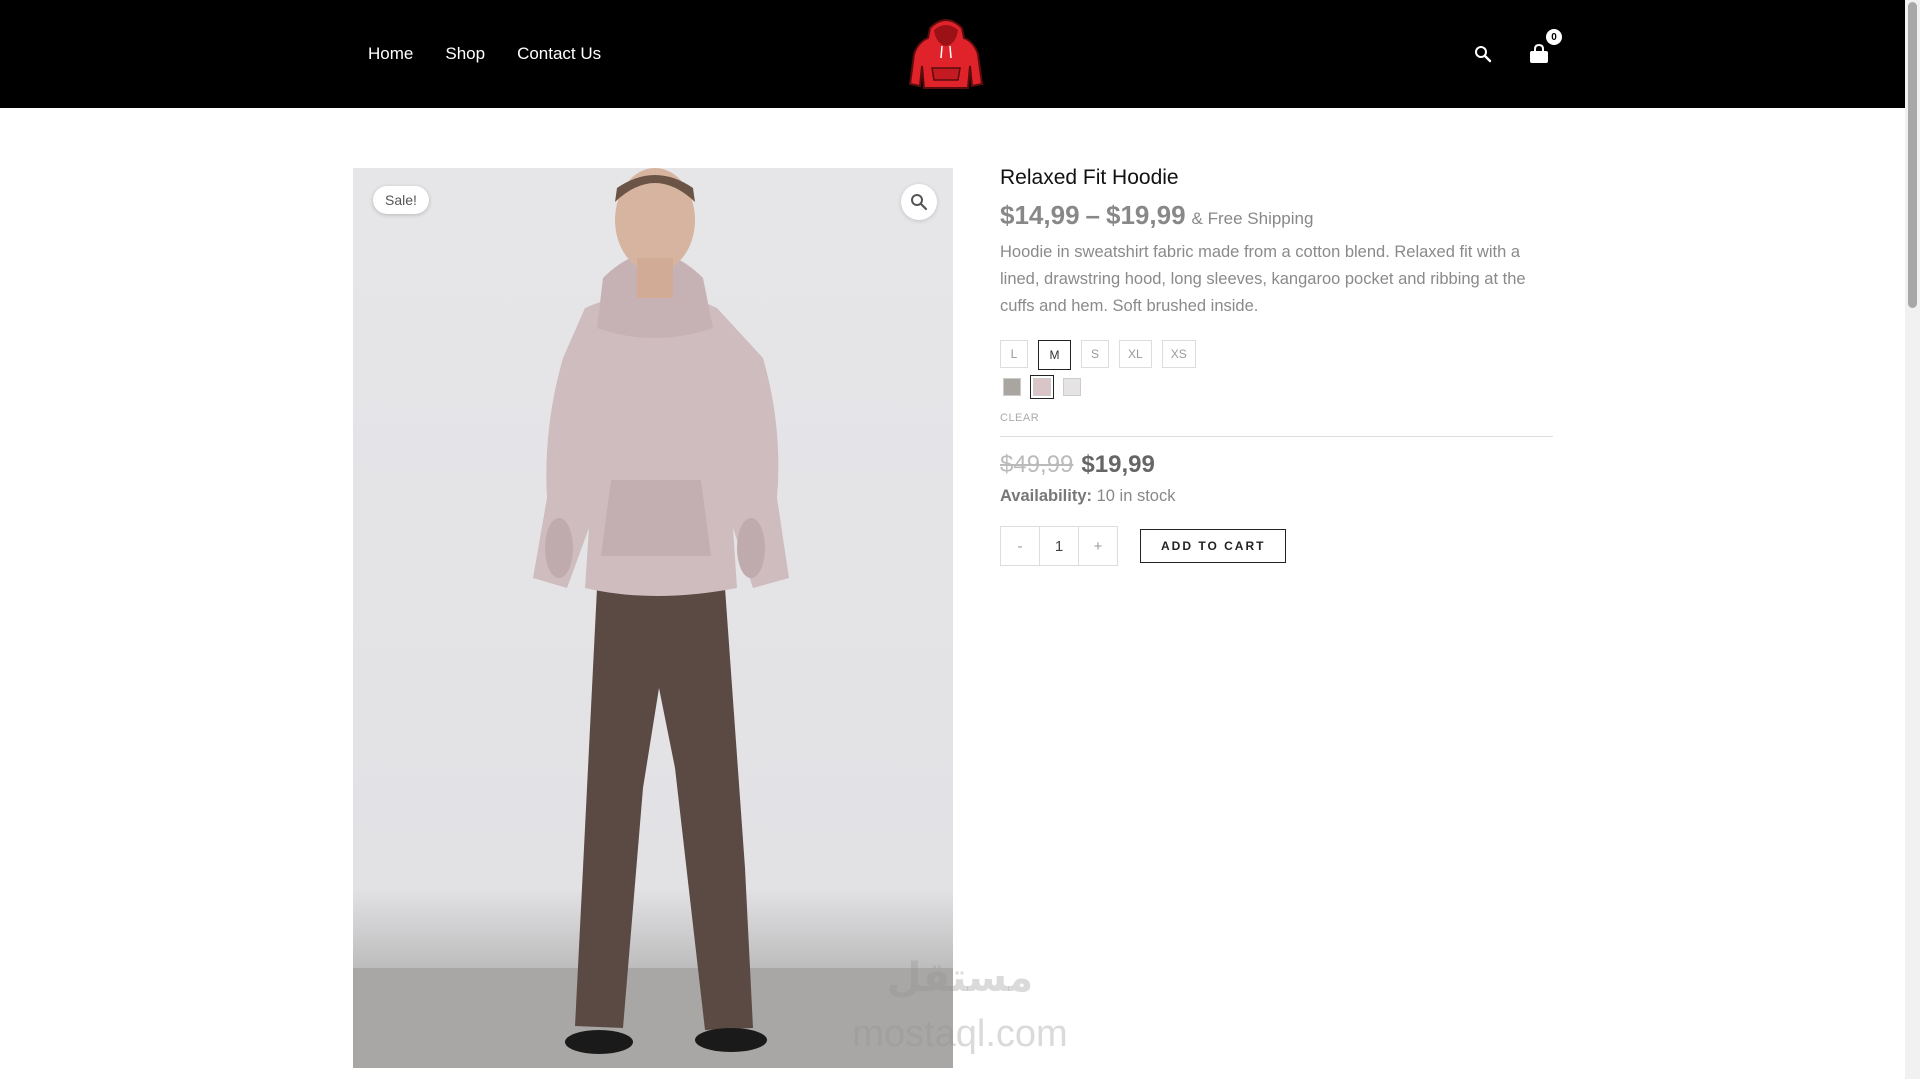 The width and height of the screenshot is (1920, 1079). Describe the element at coordinates (1277, 496) in the screenshot. I see `availability: Availability: 10 in stock` at that location.